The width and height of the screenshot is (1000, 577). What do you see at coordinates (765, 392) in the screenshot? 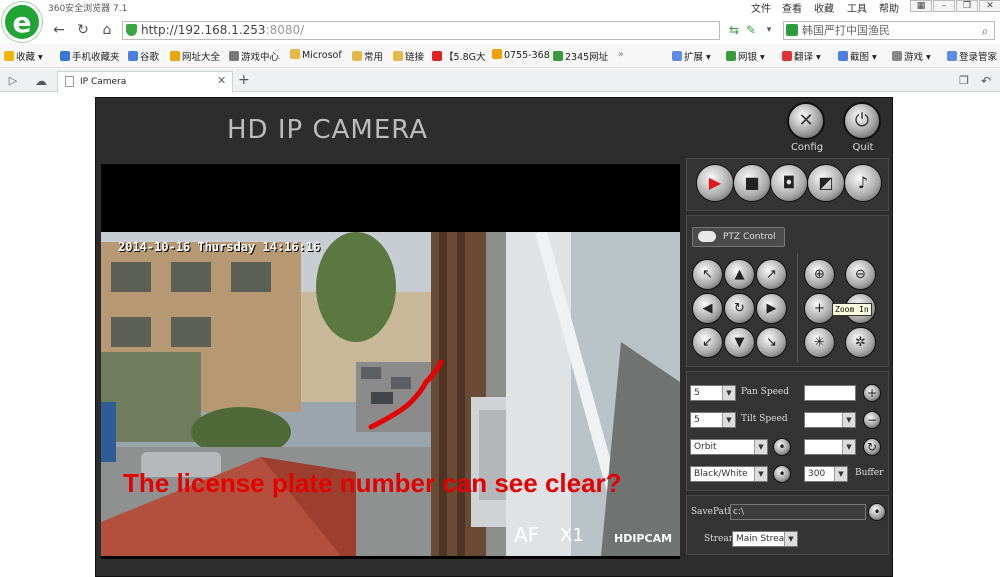
I see `pan-speed-label: Pan Speed` at bounding box center [765, 392].